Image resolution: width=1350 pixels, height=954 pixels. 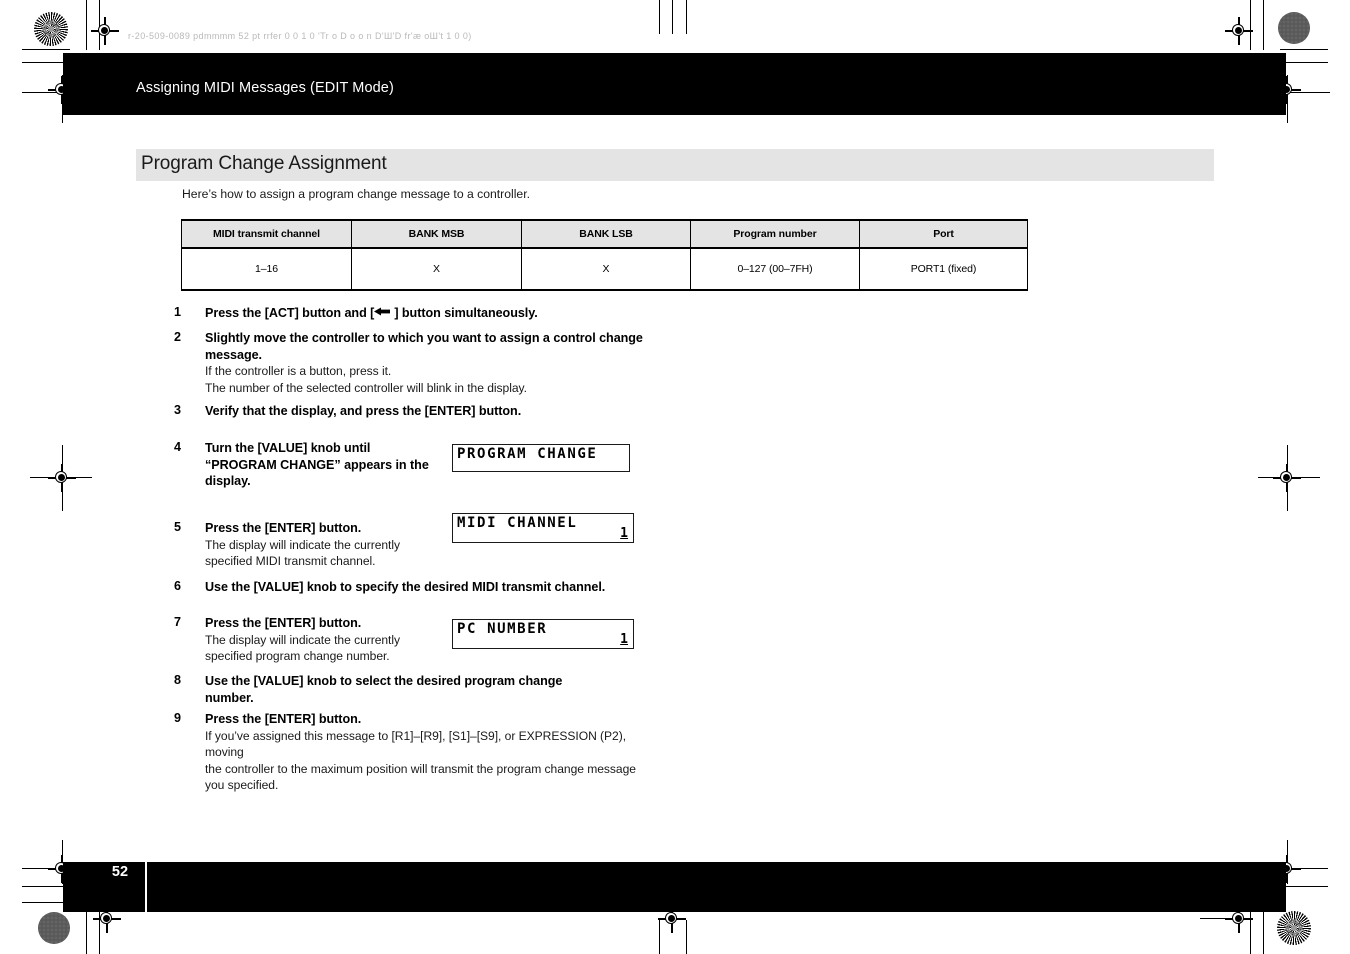 I want to click on step-number: 1, so click(x=178, y=312).